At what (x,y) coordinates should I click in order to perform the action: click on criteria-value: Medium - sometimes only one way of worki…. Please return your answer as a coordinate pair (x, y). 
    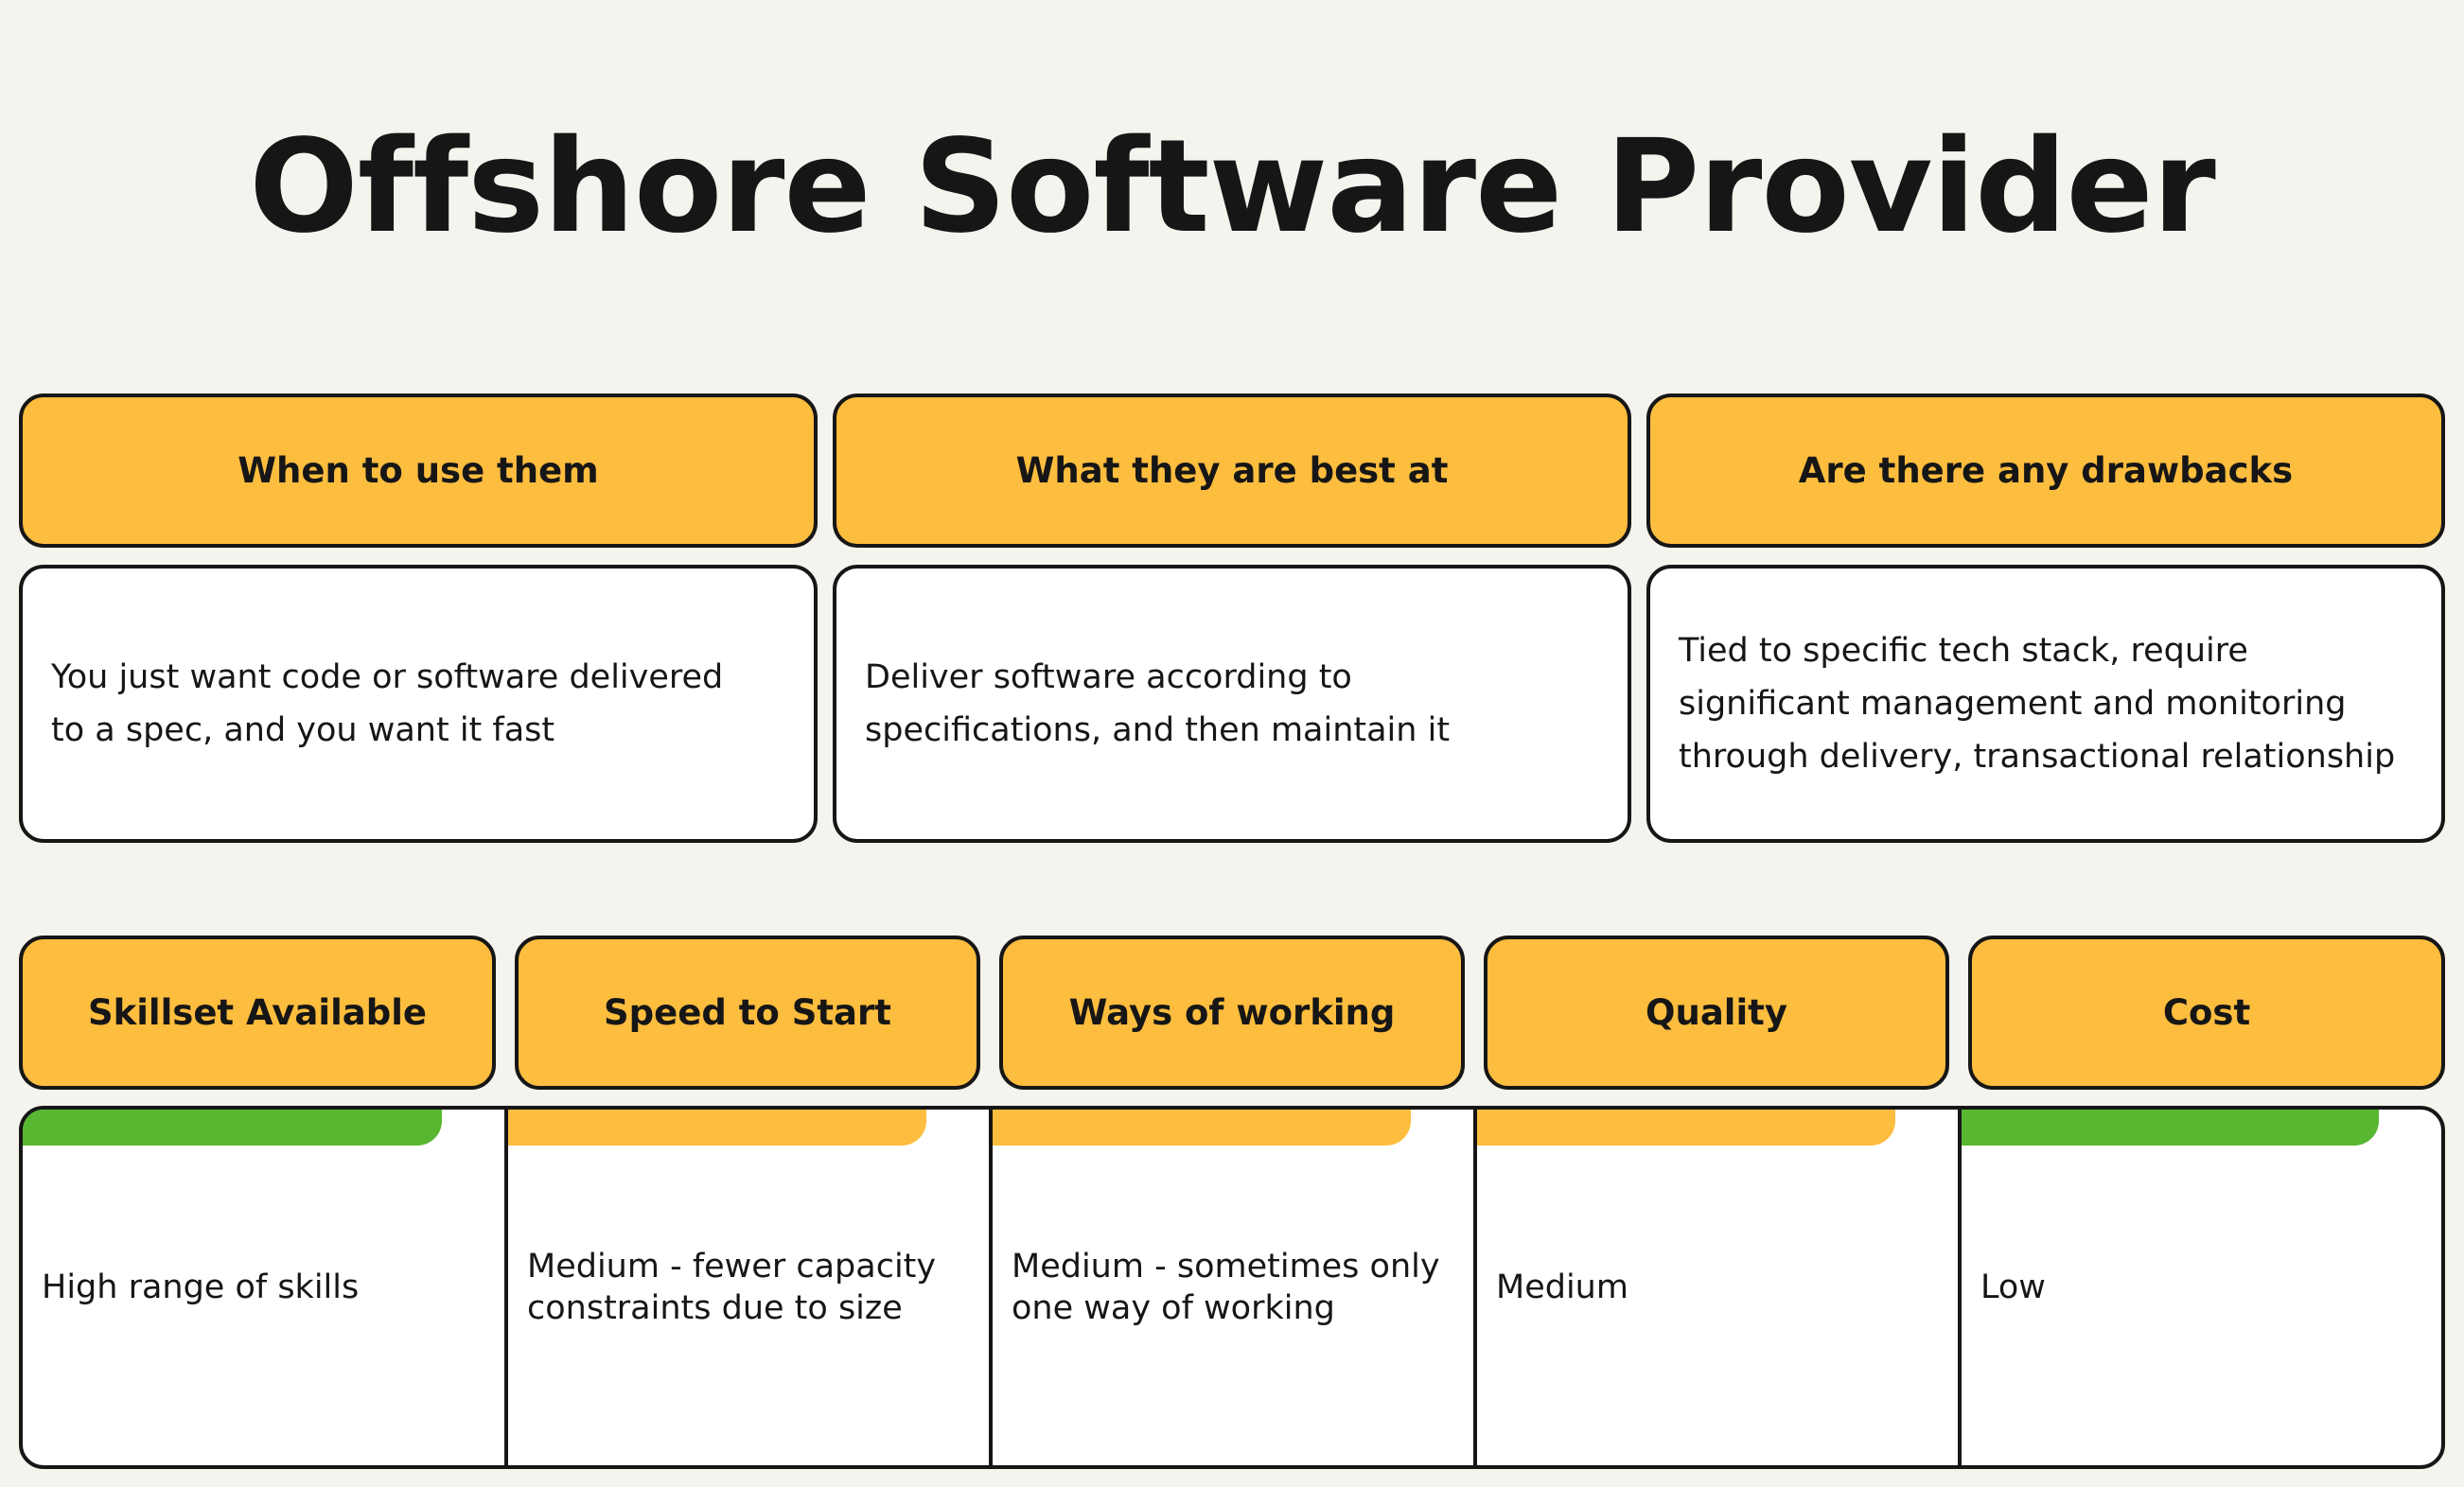
    Looking at the image, I should click on (1226, 1287).